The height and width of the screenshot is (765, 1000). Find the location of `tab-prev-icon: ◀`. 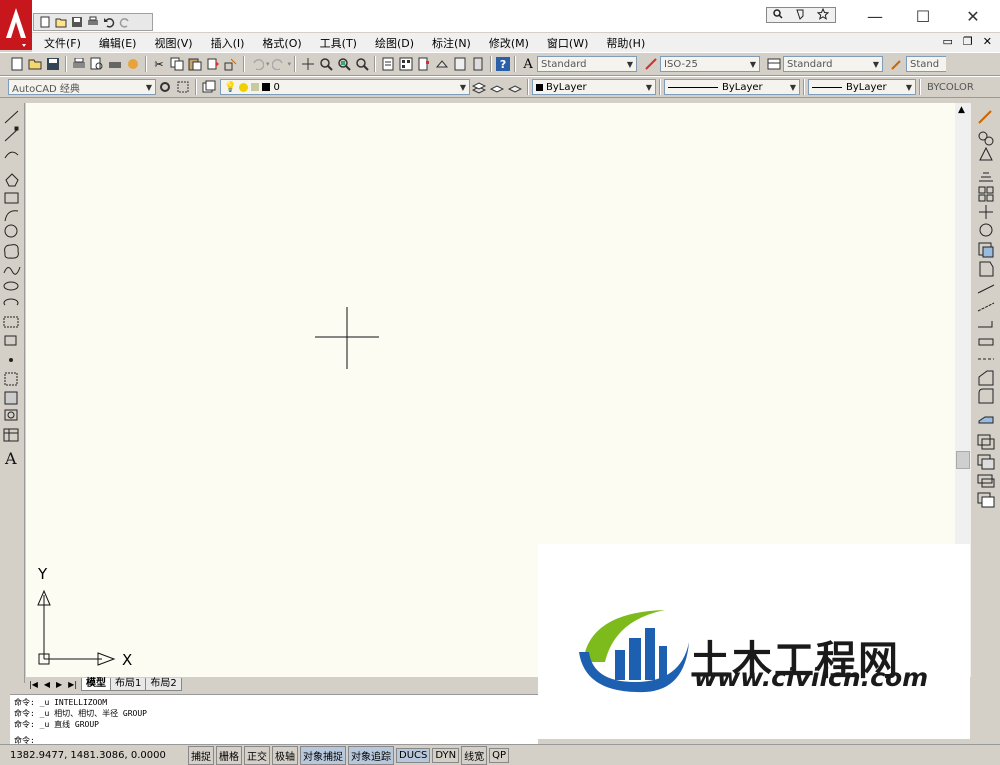

tab-prev-icon: ◀ is located at coordinates (47, 684).